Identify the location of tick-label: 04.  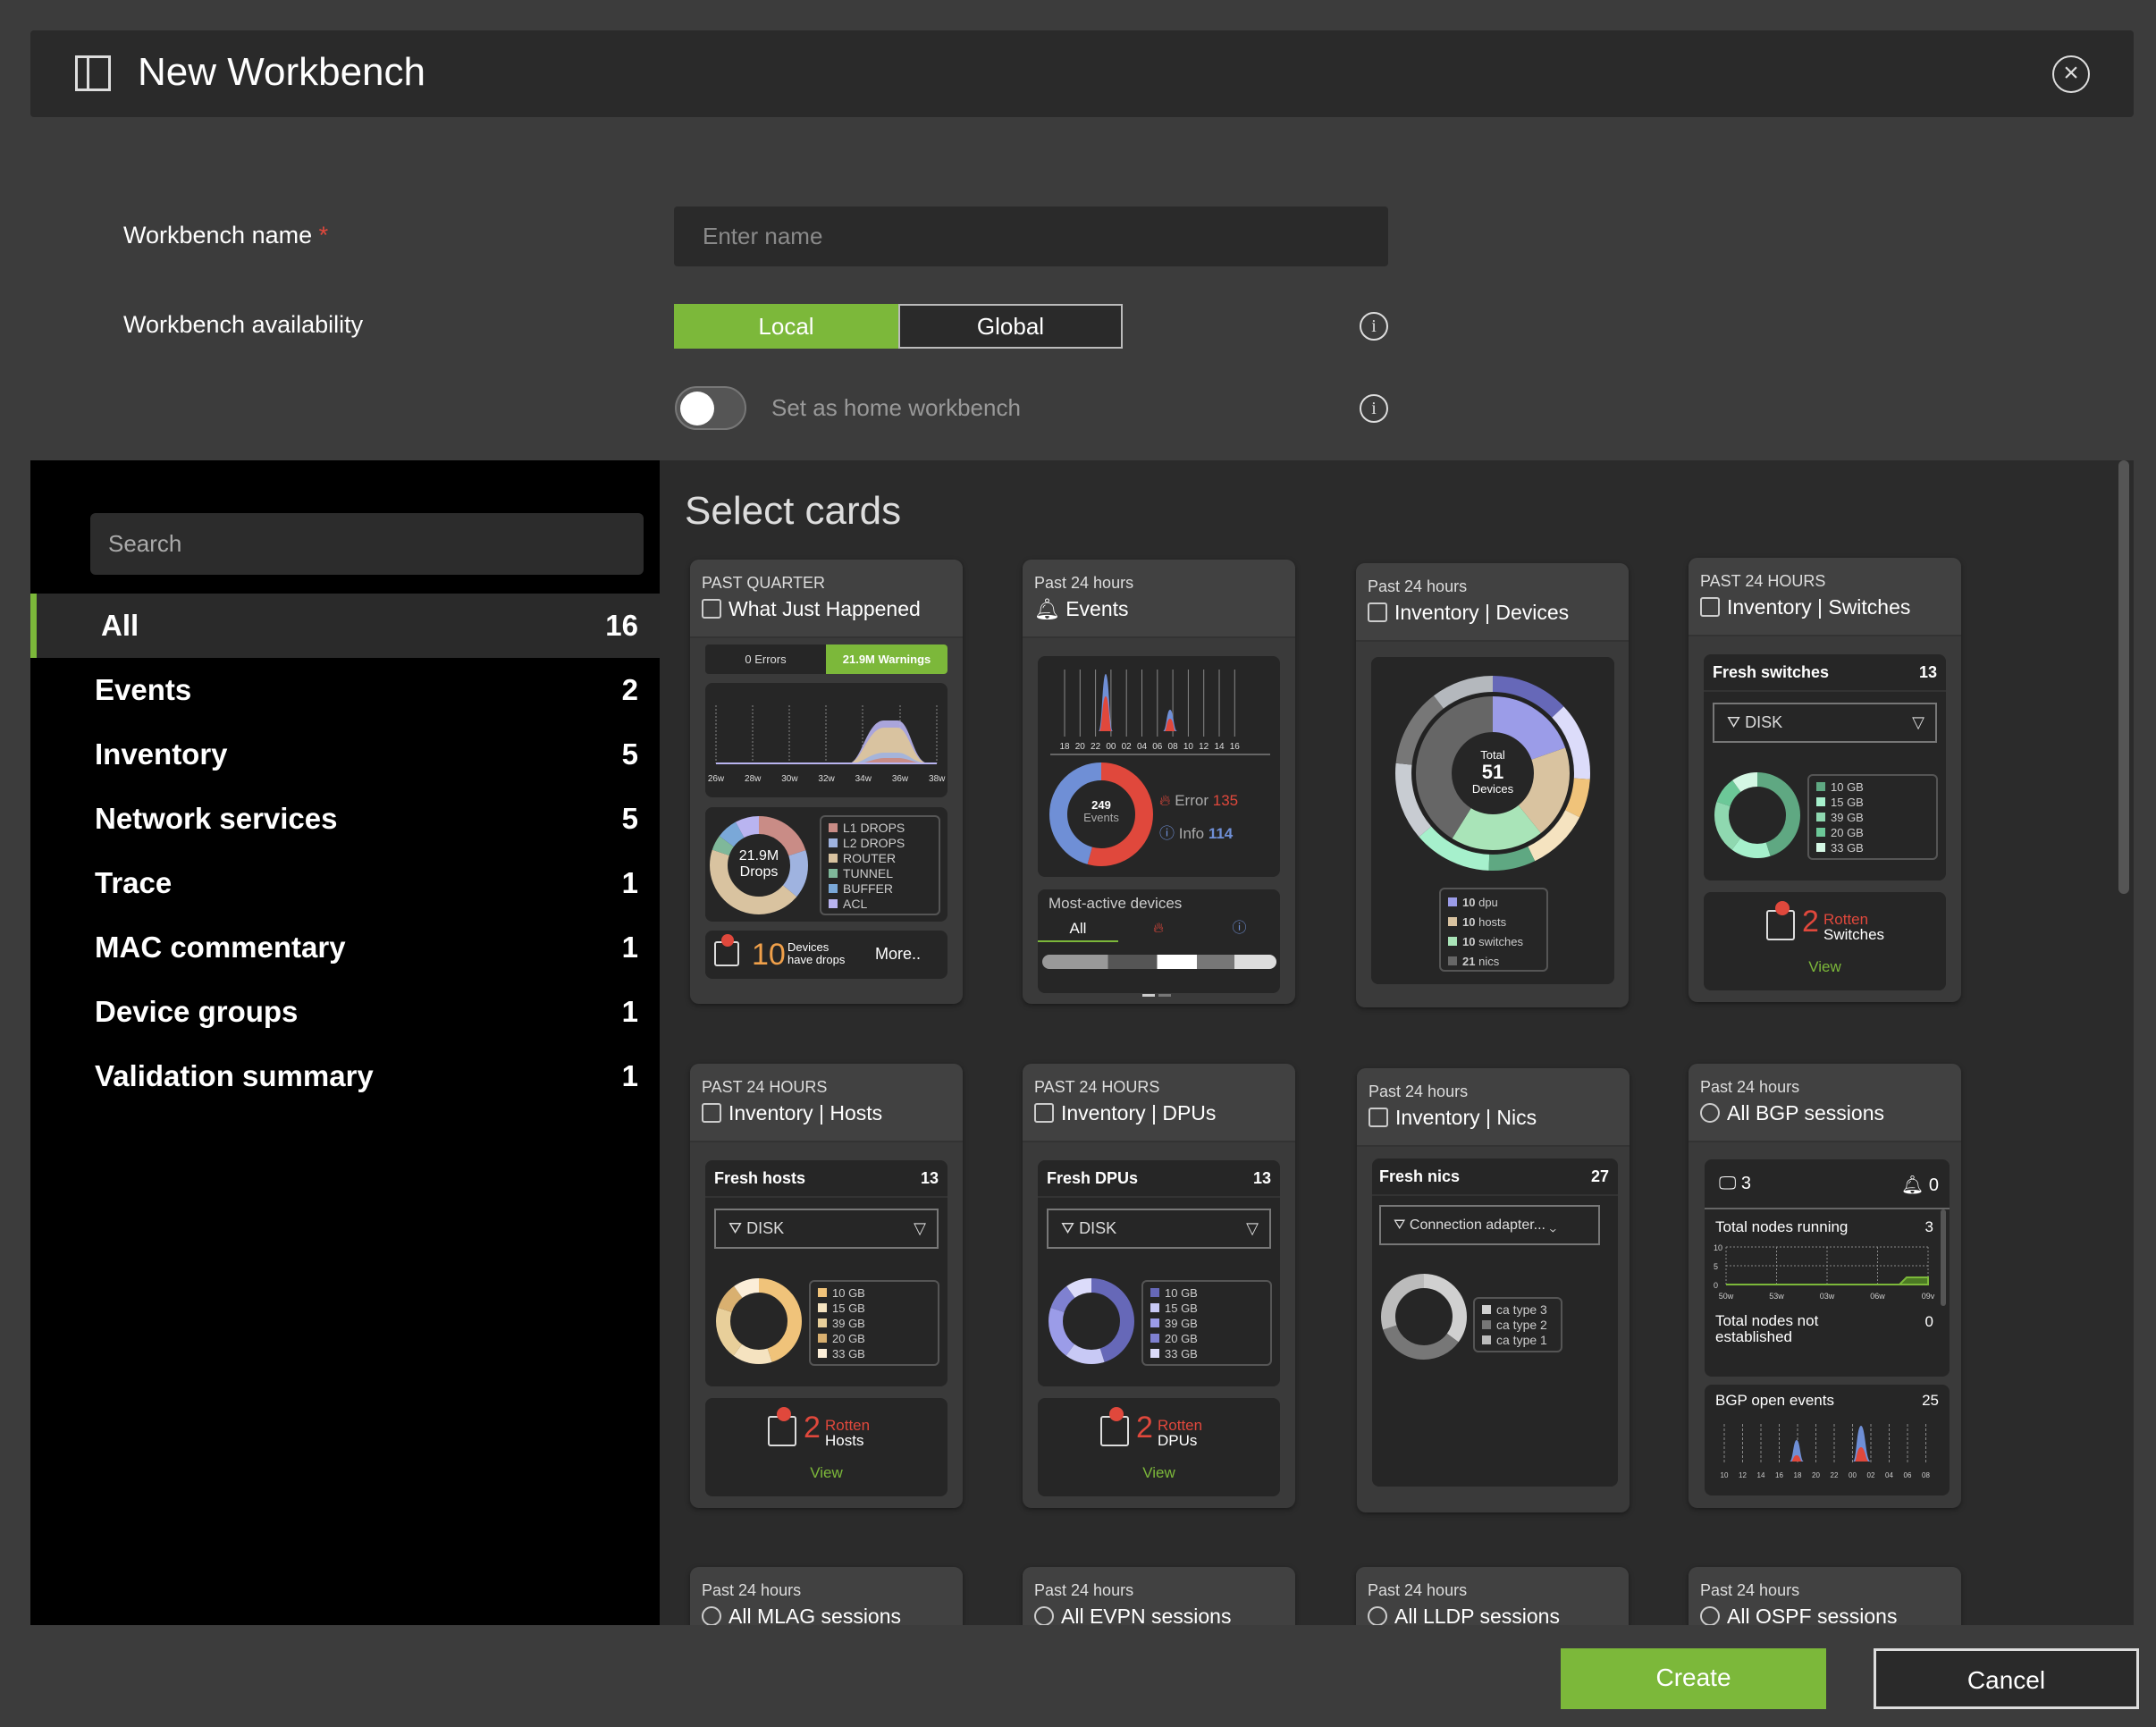
(1889, 1475).